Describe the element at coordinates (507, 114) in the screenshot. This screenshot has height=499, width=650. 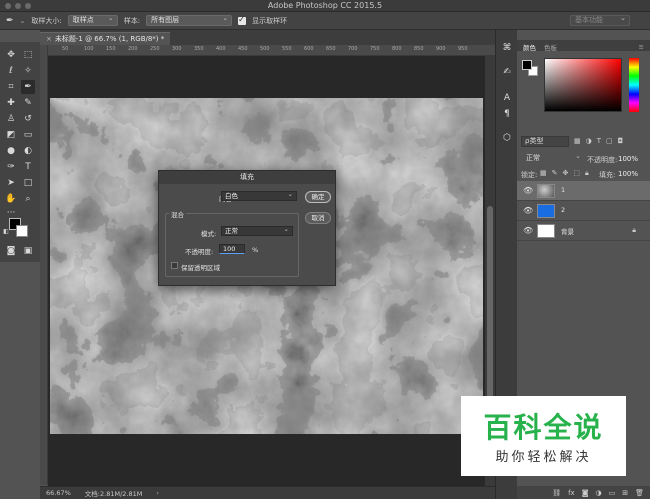
I see `paragraph-panel-icon: ¶` at that location.